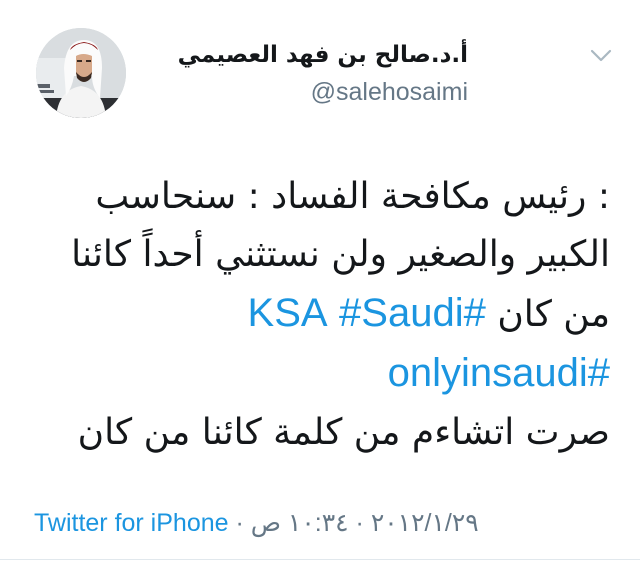 This screenshot has width=640, height=568. I want to click on tweet-source-link: Twitter for iPhone, so click(131, 523).